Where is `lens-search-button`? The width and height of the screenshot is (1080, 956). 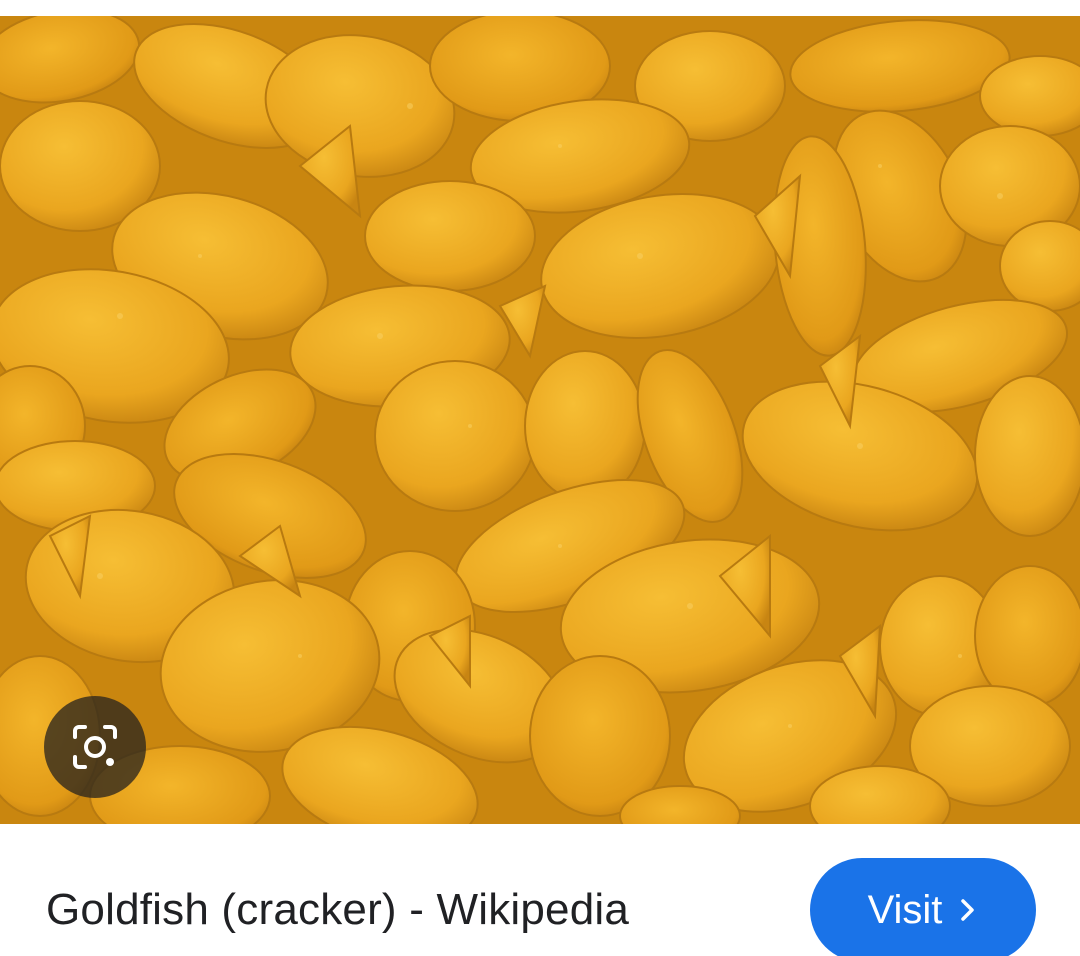 lens-search-button is located at coordinates (95, 747).